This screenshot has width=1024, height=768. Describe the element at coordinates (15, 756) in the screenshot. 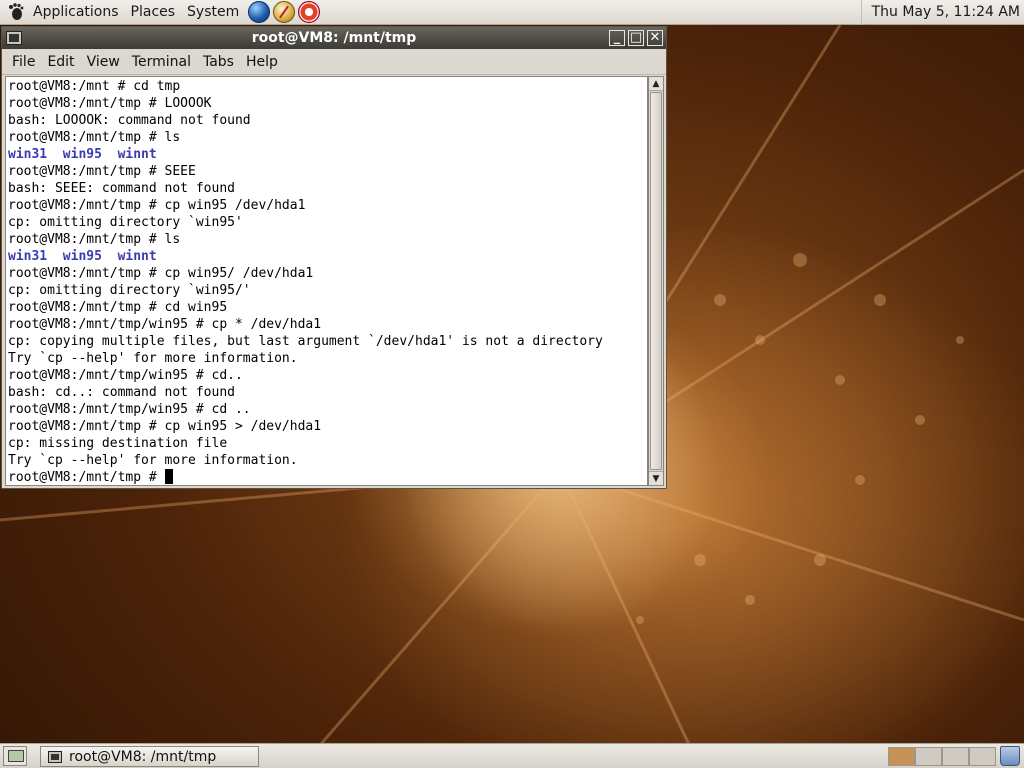

I see `show-desktop-icon` at that location.